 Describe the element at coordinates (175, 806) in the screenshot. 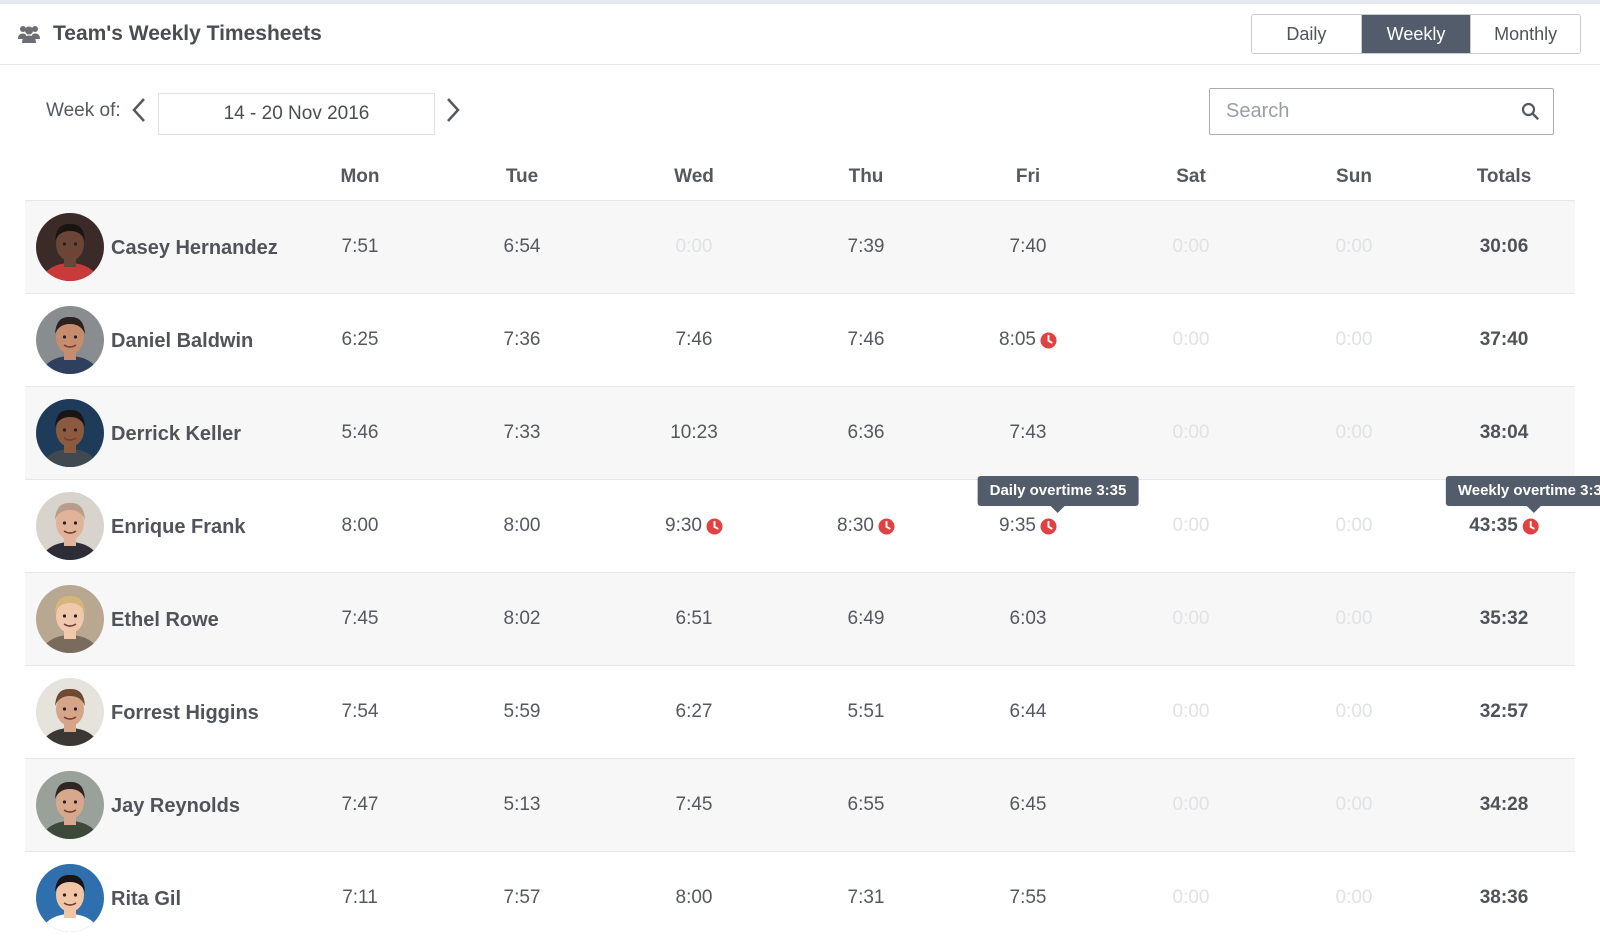

I see `employee-name: Jay Reynolds` at that location.